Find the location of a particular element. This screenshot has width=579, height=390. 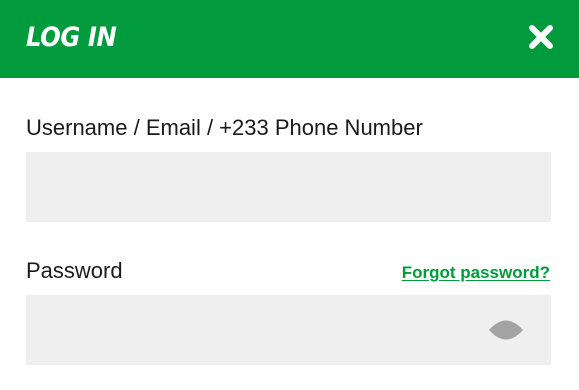

username-label: Username / Email / +233 Phone Number is located at coordinates (224, 127).